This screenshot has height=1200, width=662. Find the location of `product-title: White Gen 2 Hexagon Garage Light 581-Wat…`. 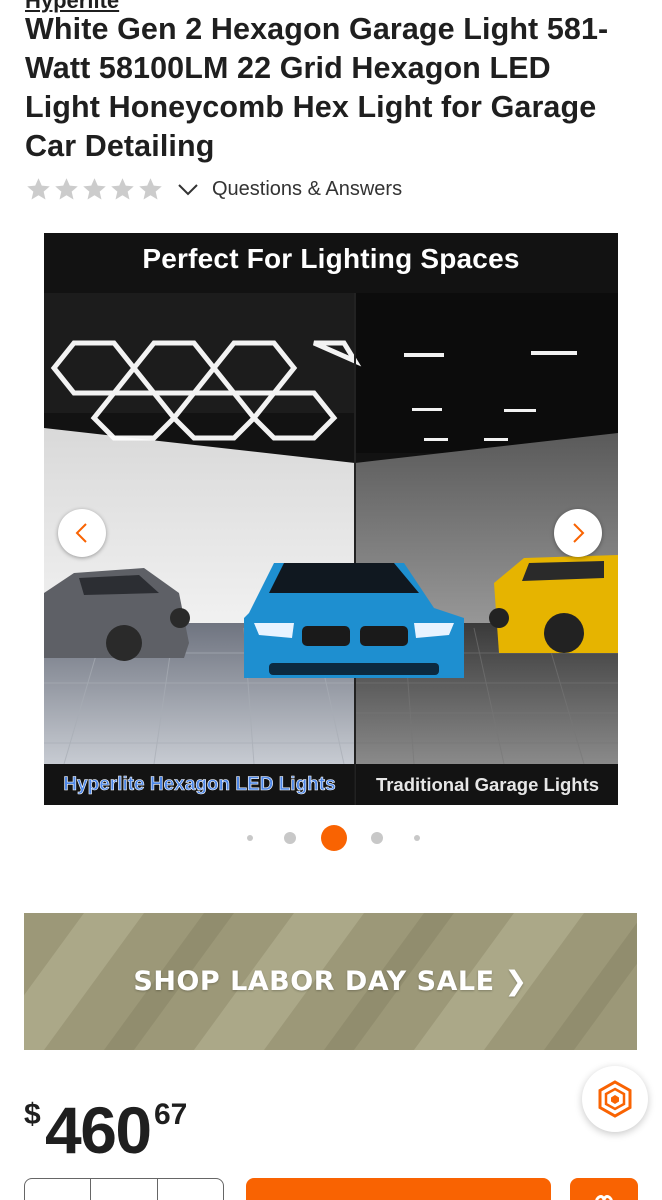

product-title: White Gen 2 Hexagon Garage Light 581-Wat… is located at coordinates (317, 87).